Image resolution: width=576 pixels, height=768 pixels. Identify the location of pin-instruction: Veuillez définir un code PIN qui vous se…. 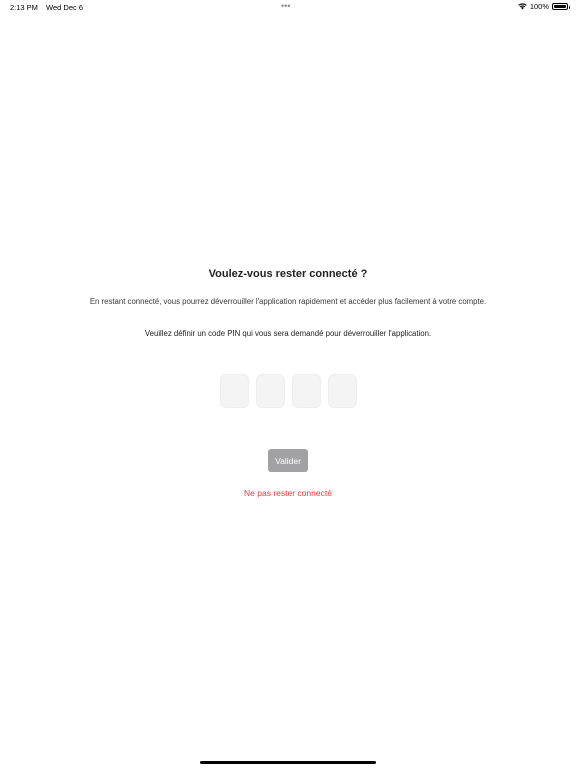
(288, 333).